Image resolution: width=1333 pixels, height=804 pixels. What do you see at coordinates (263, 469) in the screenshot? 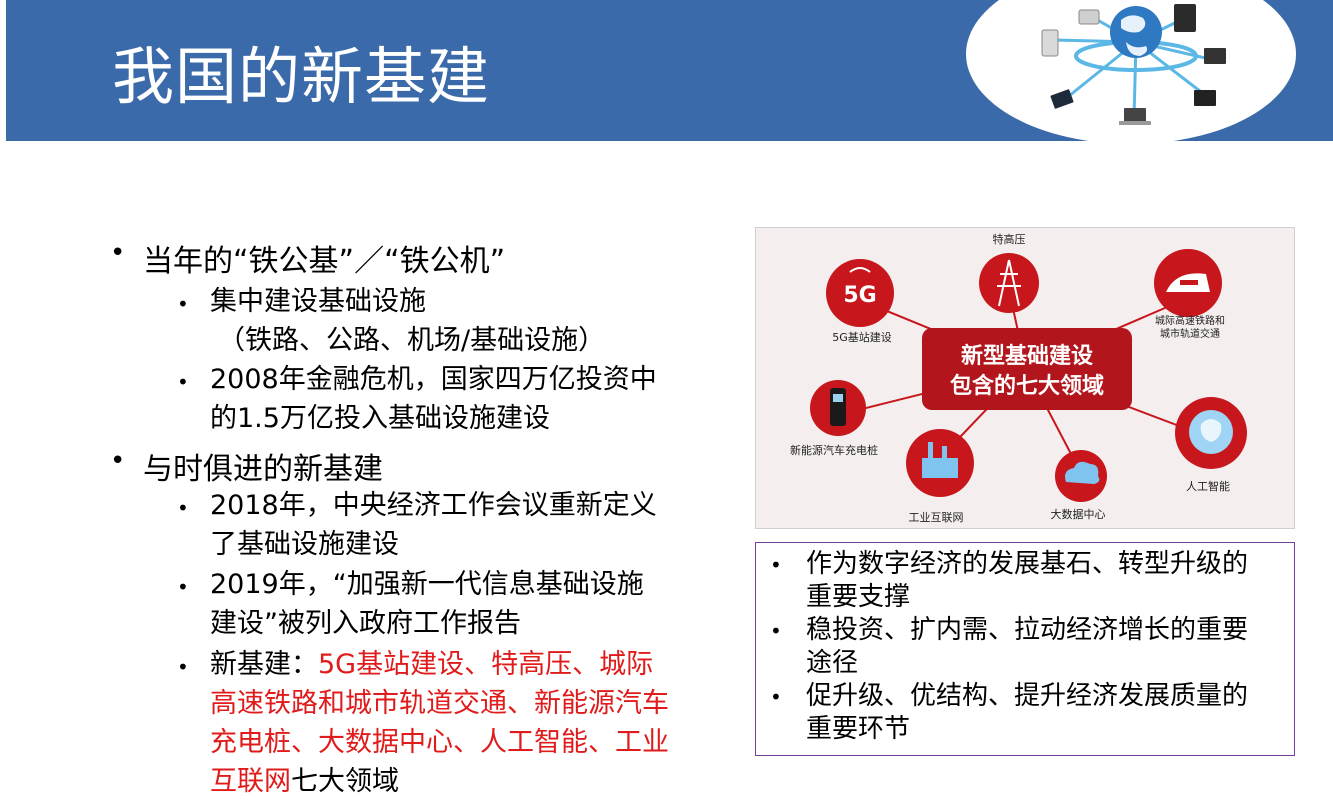
I see `bullet-level1: 与时俱进的新基建` at bounding box center [263, 469].